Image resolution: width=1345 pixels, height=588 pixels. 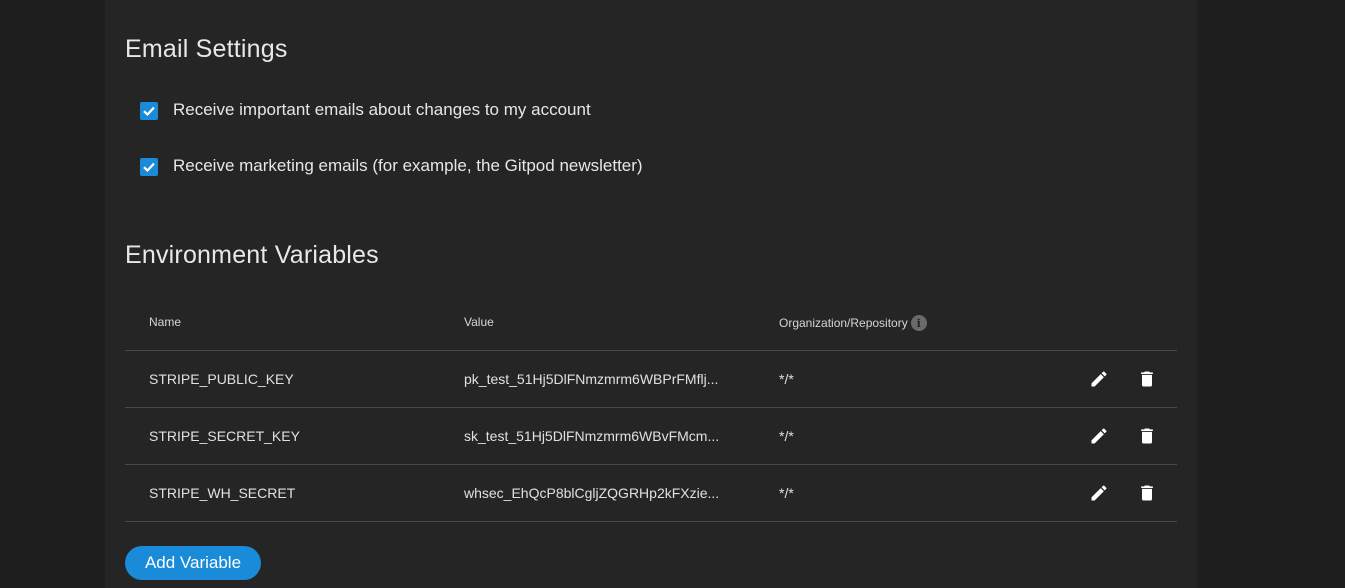 What do you see at coordinates (206, 49) in the screenshot?
I see `email-settings-title: Email Settings` at bounding box center [206, 49].